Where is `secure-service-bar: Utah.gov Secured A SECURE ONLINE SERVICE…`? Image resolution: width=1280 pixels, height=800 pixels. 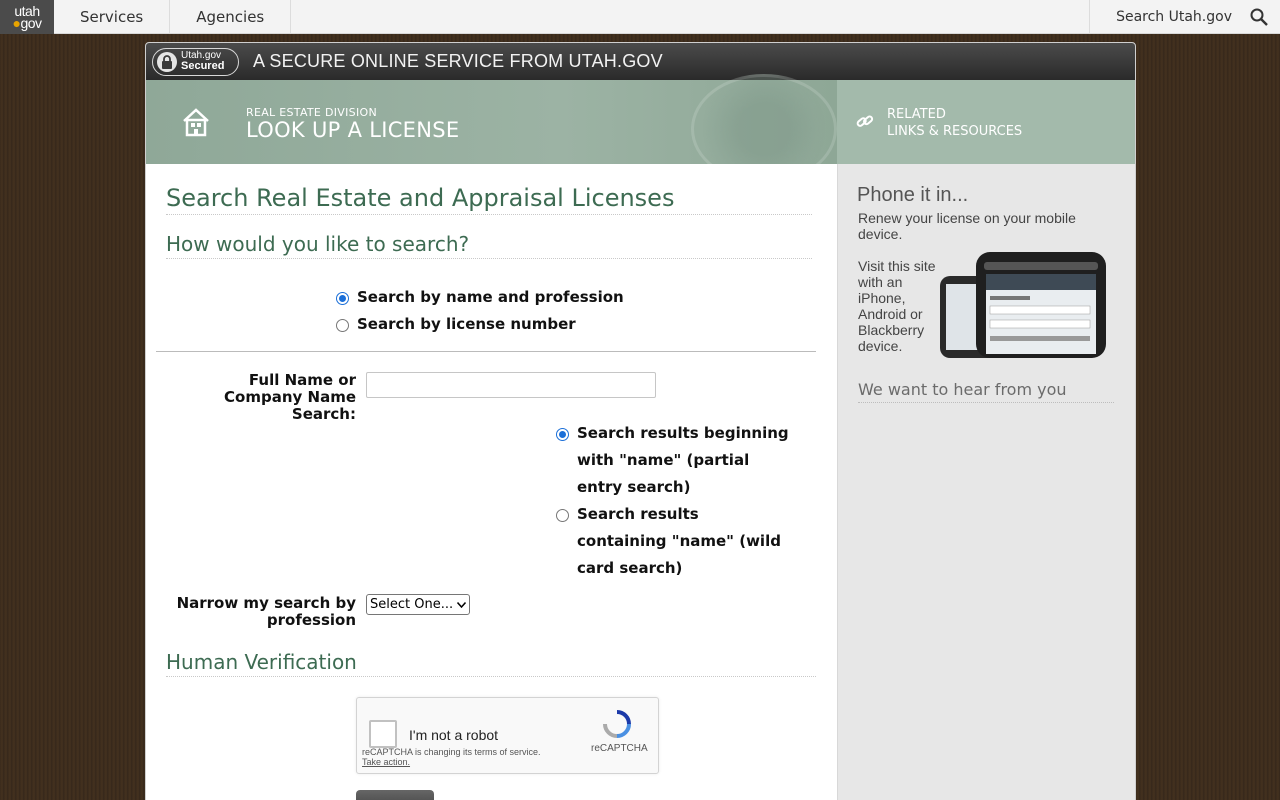 secure-service-bar: Utah.gov Secured A SECURE ONLINE SERVICE… is located at coordinates (640, 61).